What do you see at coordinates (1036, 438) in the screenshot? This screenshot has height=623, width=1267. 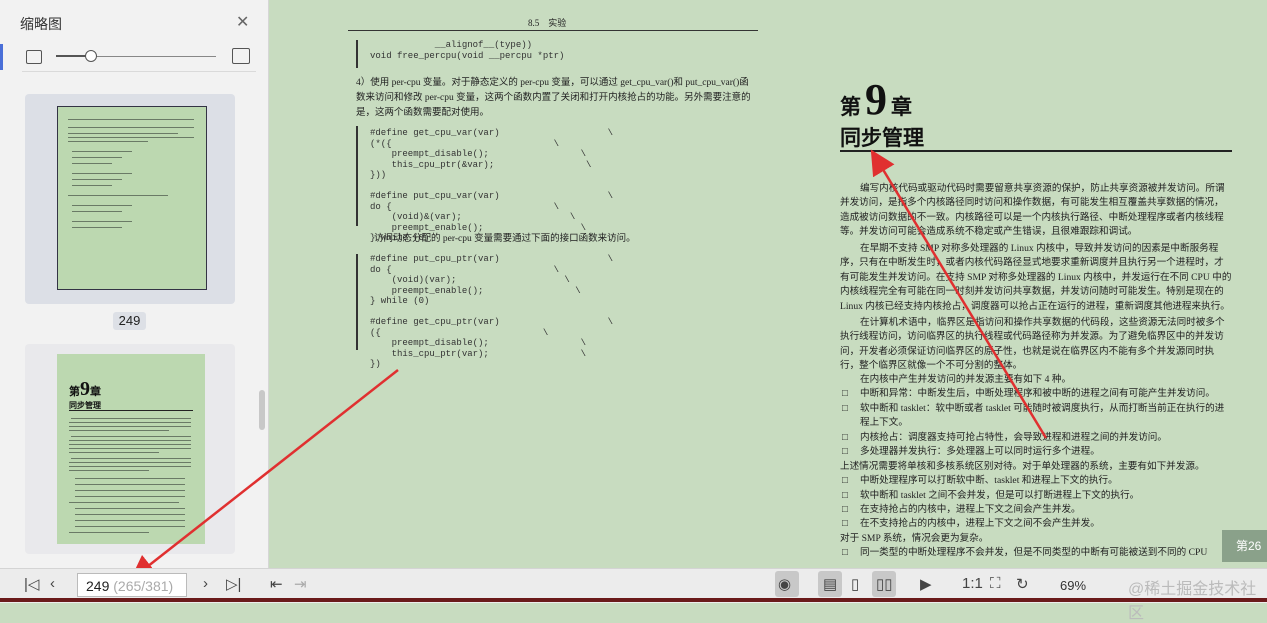 I see `bullet-item: 内核抢占：调度器支持可抢占特性，会导致进程和进程之间的并发访问。` at bounding box center [1036, 438].